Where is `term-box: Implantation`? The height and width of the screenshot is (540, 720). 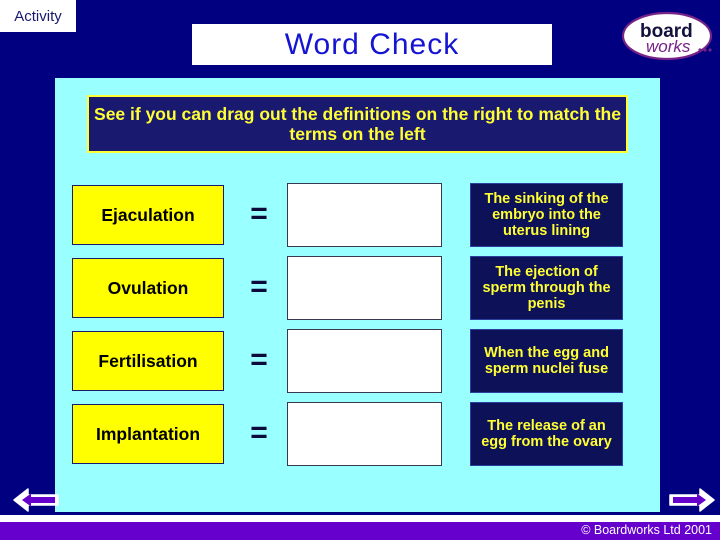
term-box: Implantation is located at coordinates (148, 434).